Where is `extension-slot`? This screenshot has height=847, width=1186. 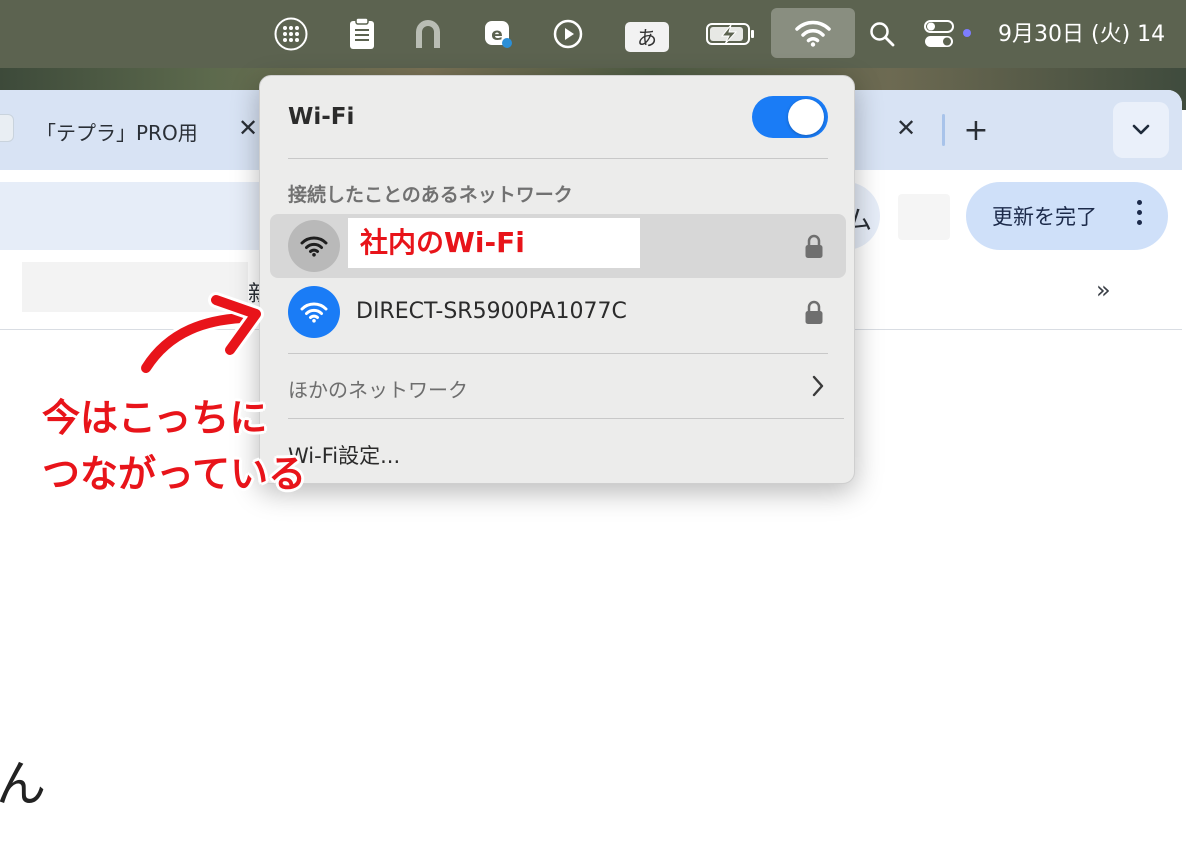 extension-slot is located at coordinates (924, 217).